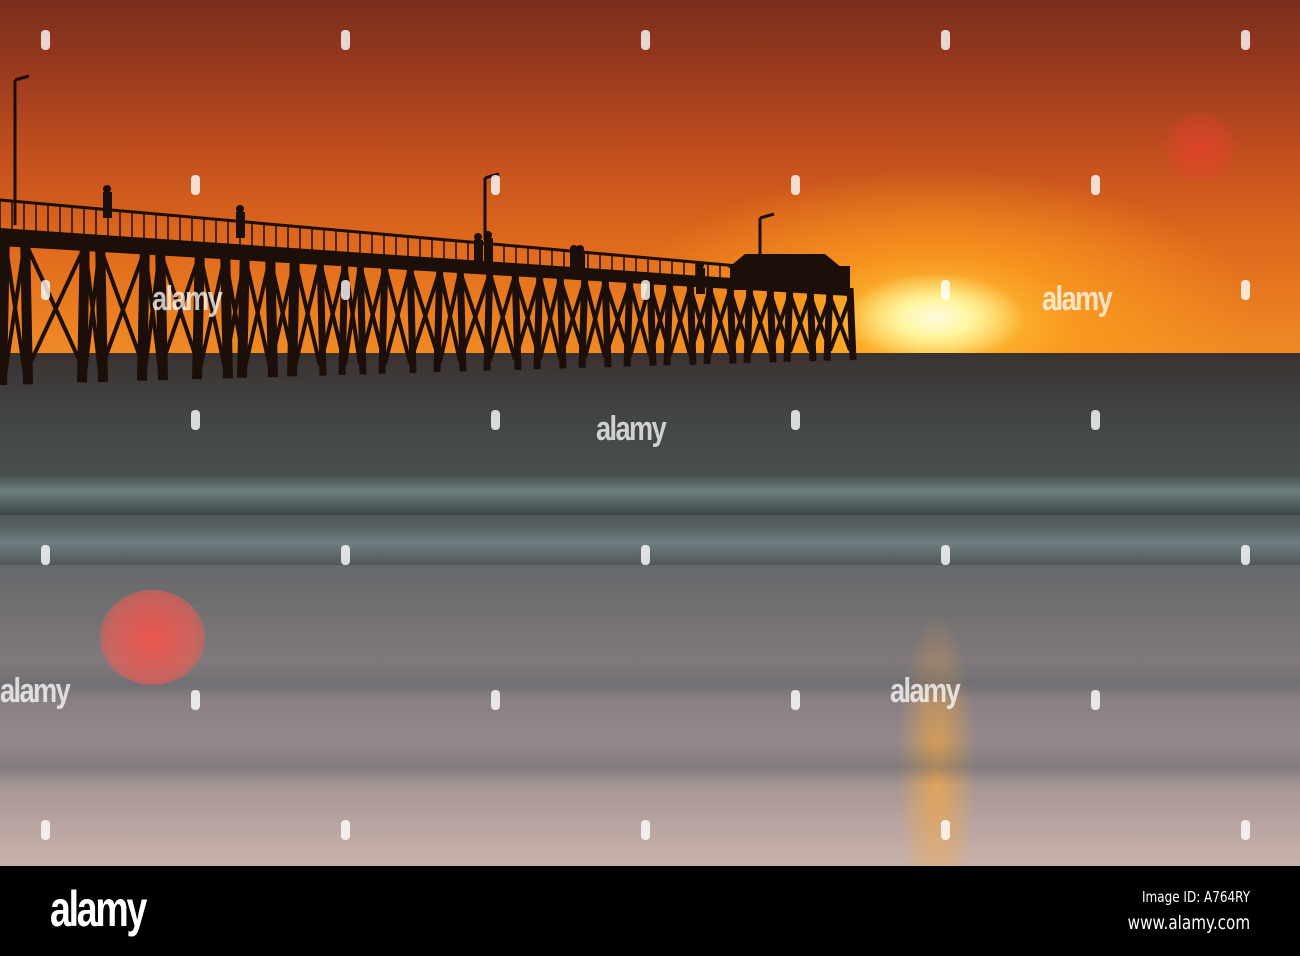  Describe the element at coordinates (1195, 897) in the screenshot. I see `image-id: Image ID: A764RY` at that location.